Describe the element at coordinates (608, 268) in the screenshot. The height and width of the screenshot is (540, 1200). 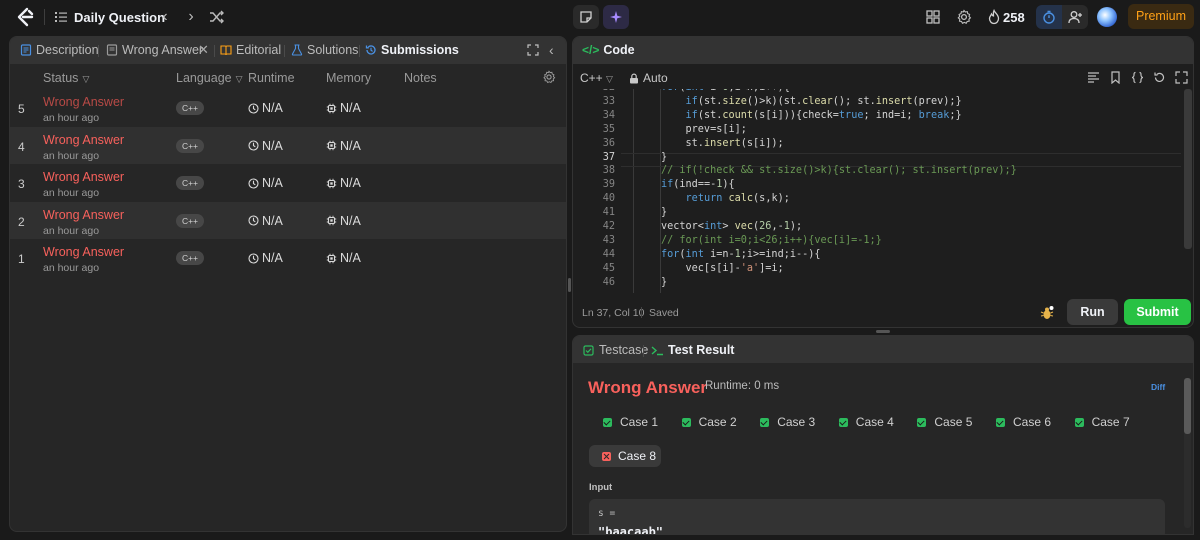
I see `line-number: 45` at that location.